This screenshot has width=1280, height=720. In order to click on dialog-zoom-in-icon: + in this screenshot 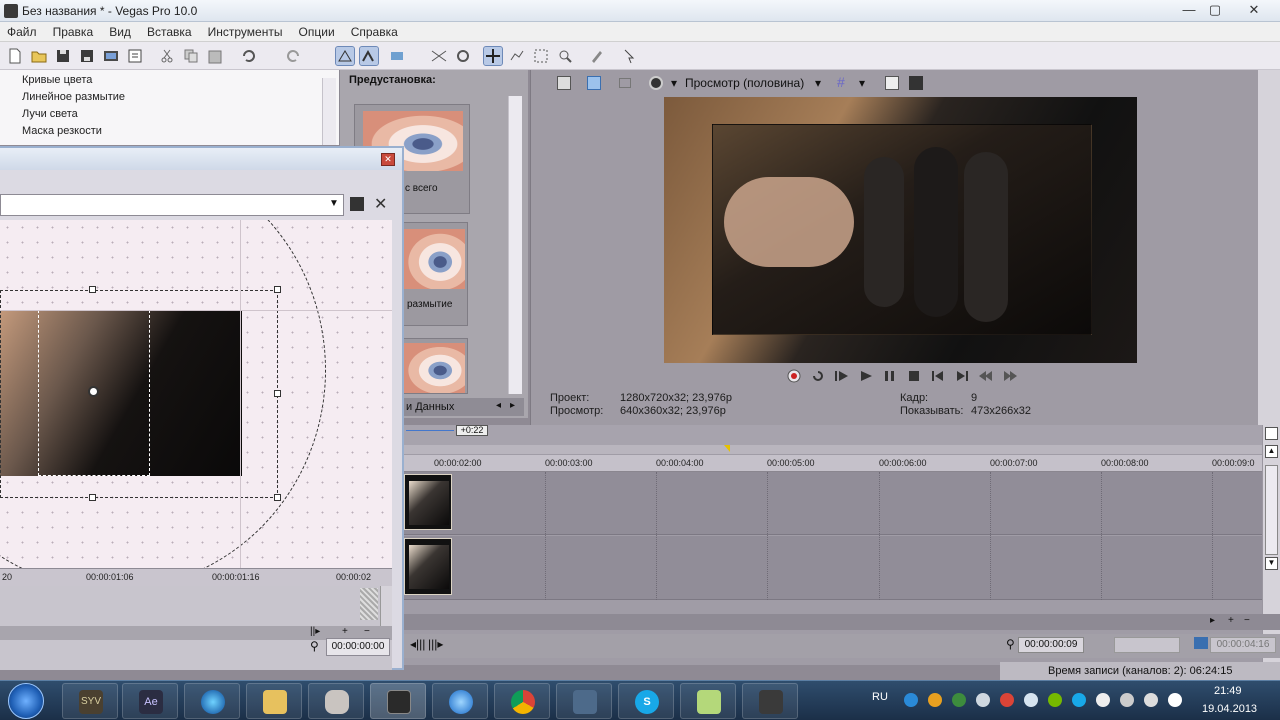, I will do `click(345, 631)`.